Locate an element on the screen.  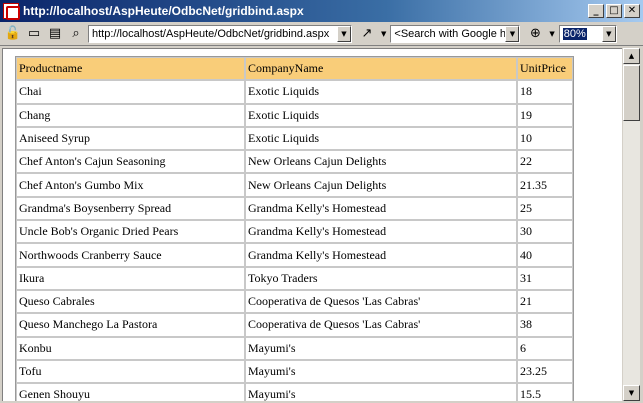
cell-productname: Konbu is located at coordinates (130, 348).